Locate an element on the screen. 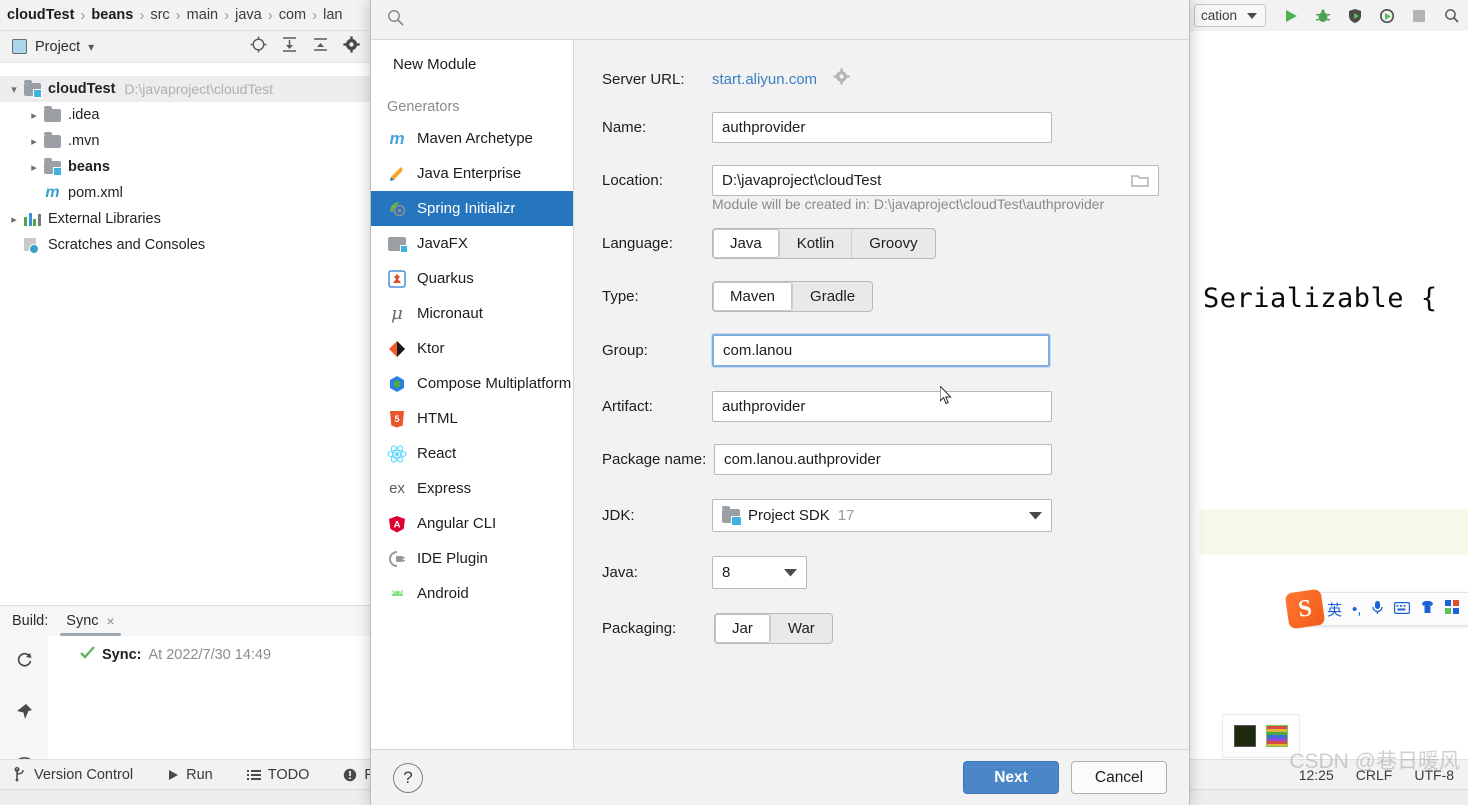 This screenshot has width=1468, height=805. collapse-all-icon is located at coordinates (320, 47).